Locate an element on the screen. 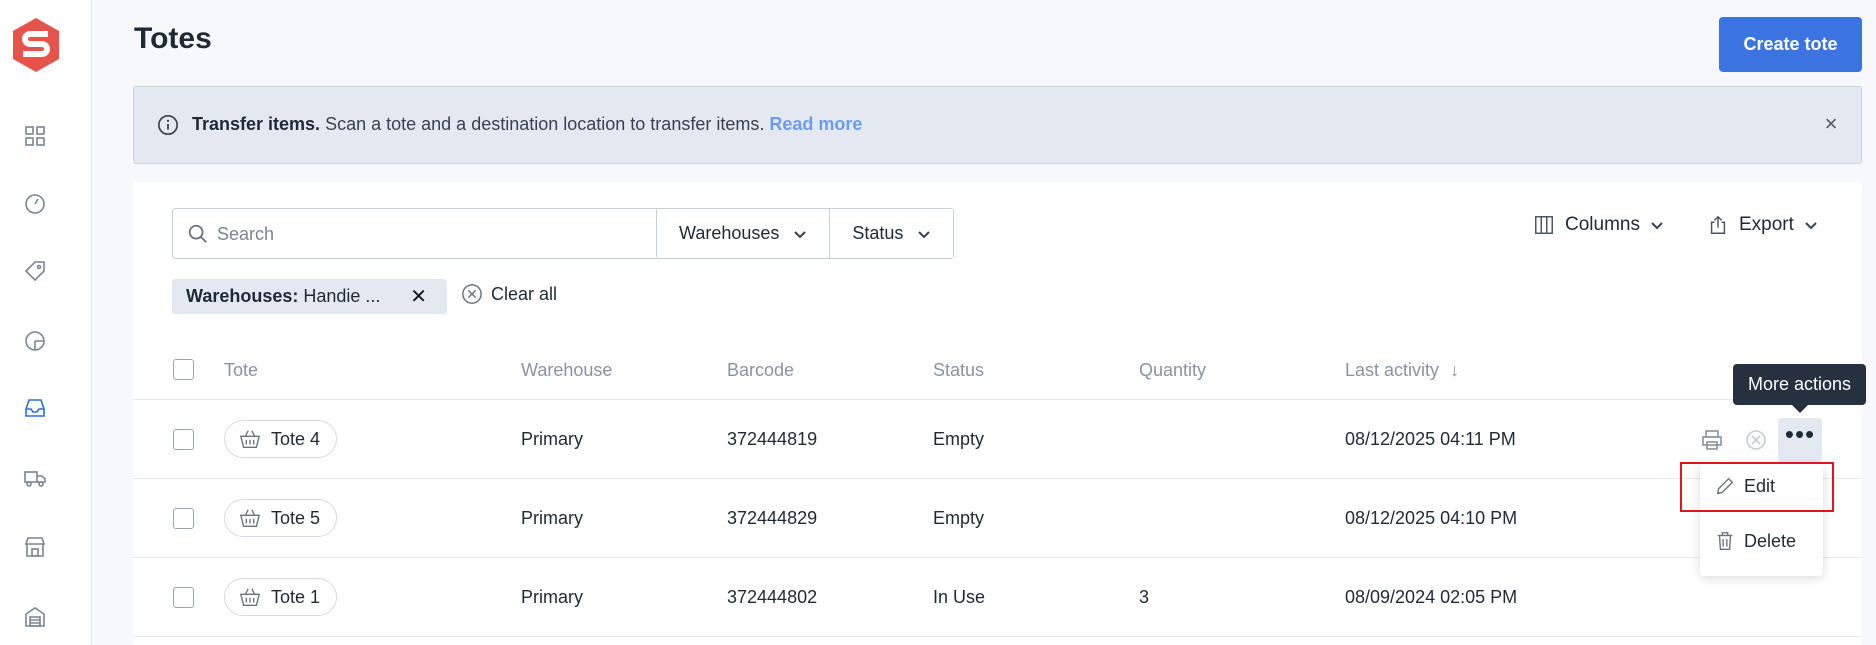  header-last-activity-label: Last activity is located at coordinates (1392, 370).